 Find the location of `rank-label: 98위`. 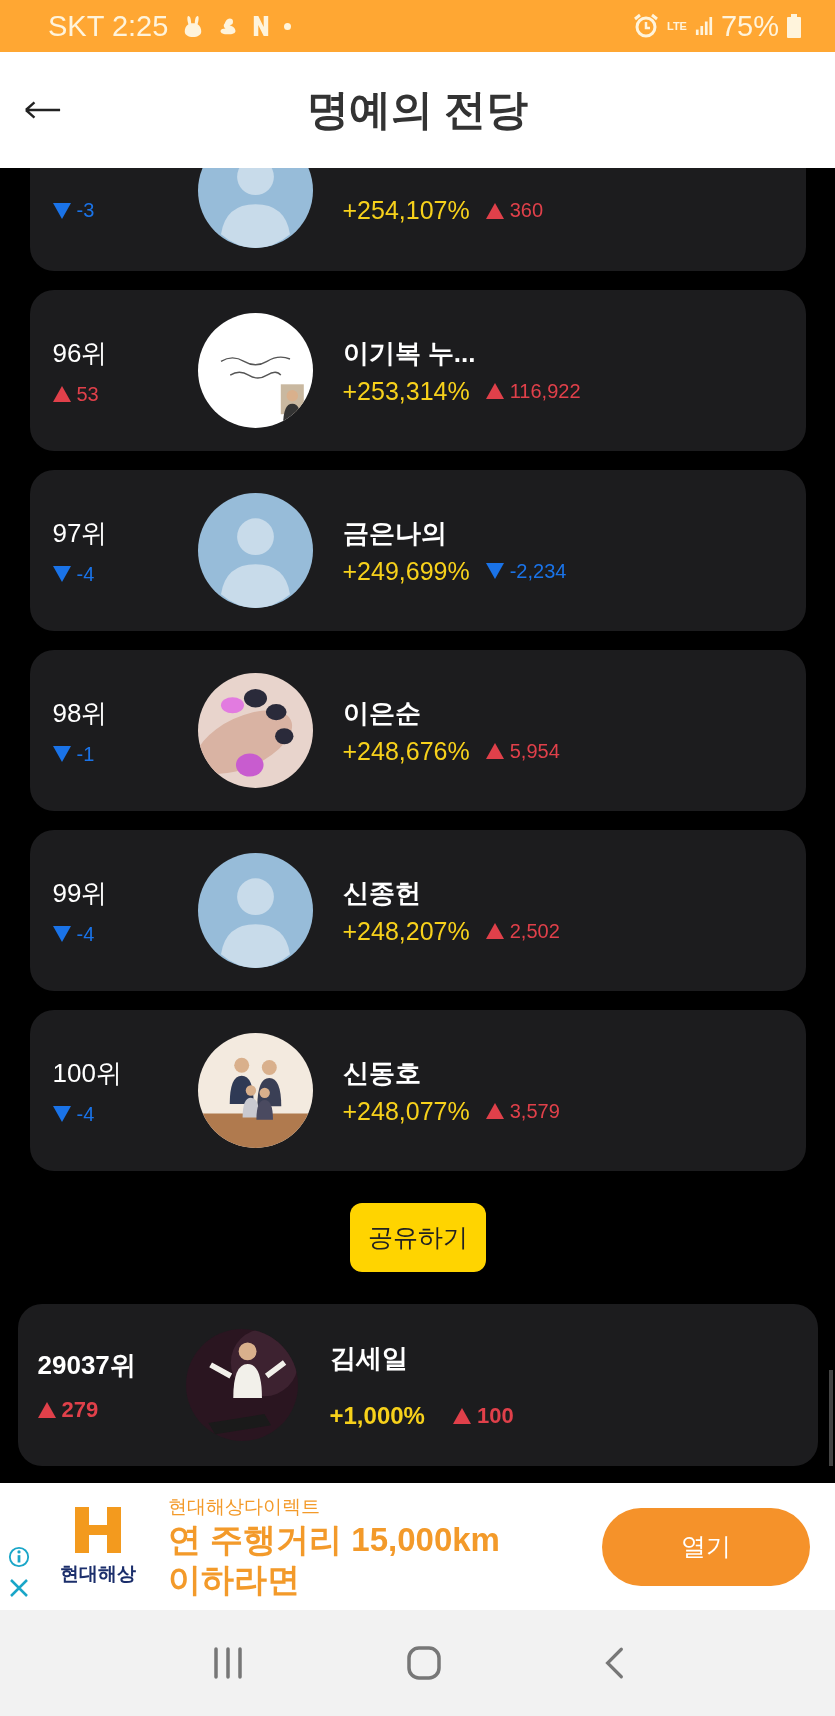

rank-label: 98위 is located at coordinates (80, 713).